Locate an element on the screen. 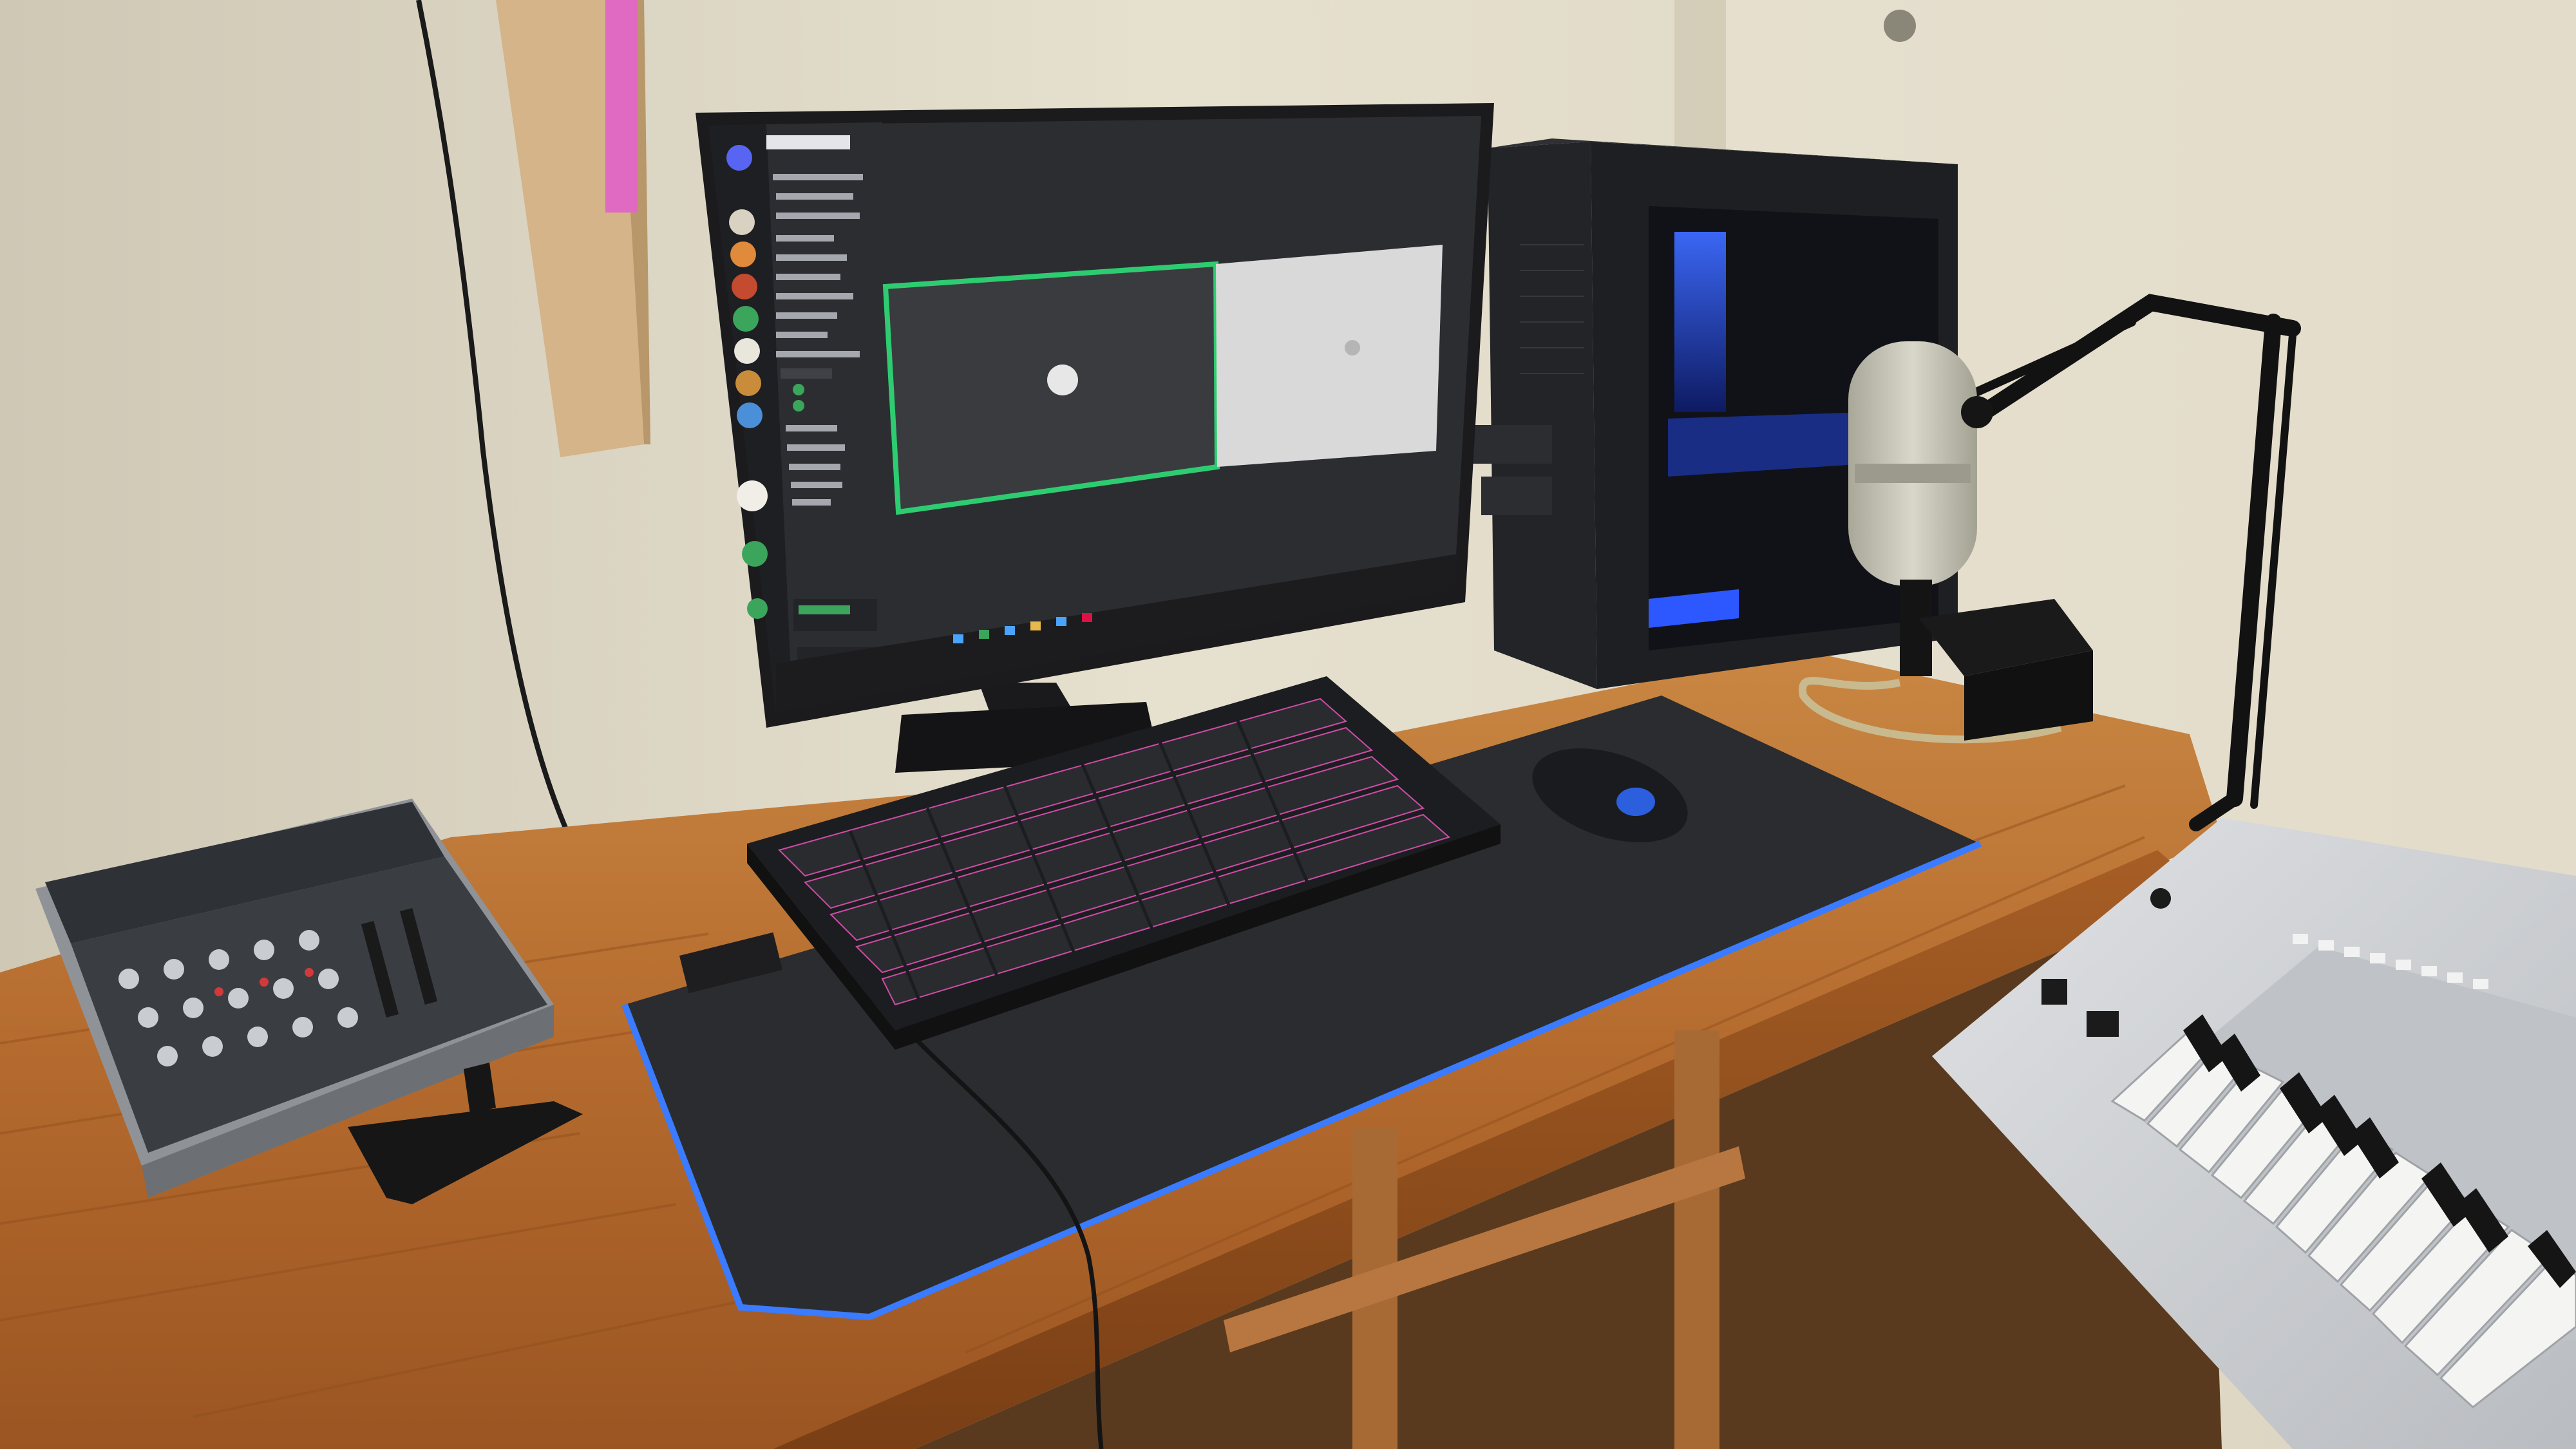 Image resolution: width=2576 pixels, height=1449 pixels. mouse-logo-glow is located at coordinates (1636, 802).